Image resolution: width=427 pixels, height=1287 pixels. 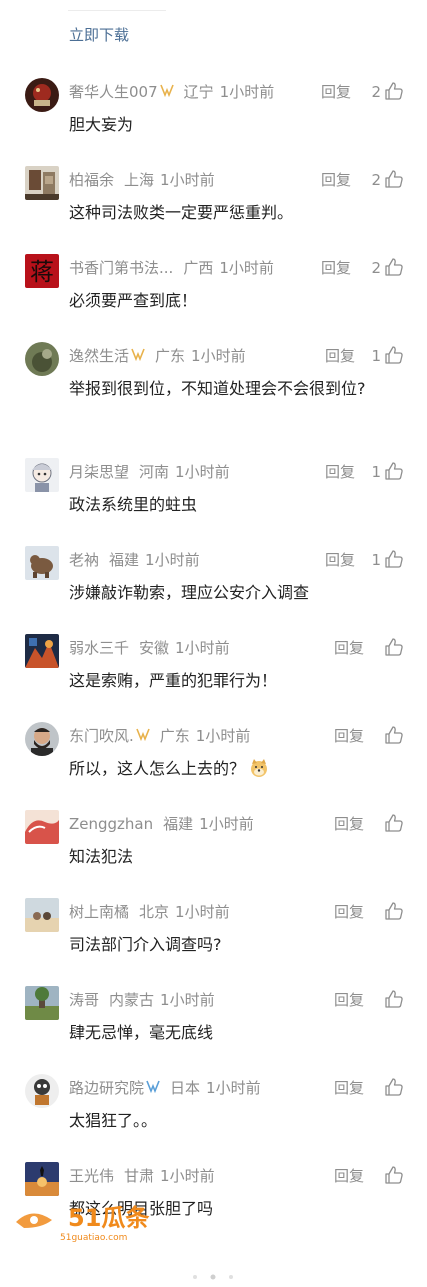 I want to click on username: 柏福余, so click(x=91, y=180).